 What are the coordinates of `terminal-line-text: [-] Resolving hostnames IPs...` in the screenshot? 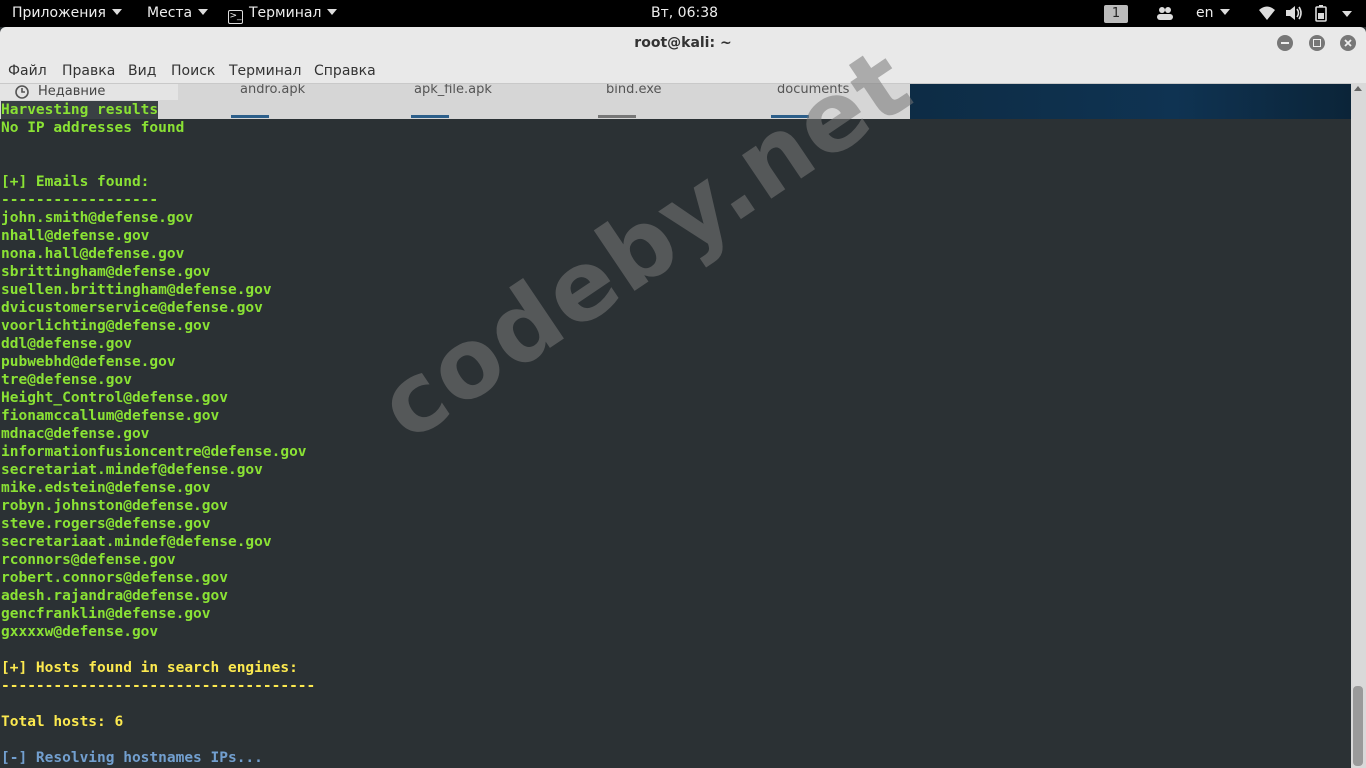 It's located at (132, 758).